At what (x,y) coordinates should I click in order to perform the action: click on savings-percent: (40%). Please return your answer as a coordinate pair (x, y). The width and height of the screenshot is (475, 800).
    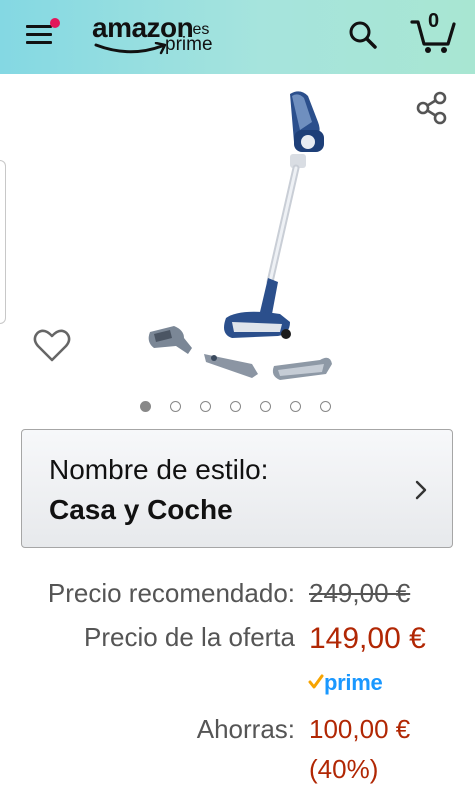
    Looking at the image, I should click on (344, 769).